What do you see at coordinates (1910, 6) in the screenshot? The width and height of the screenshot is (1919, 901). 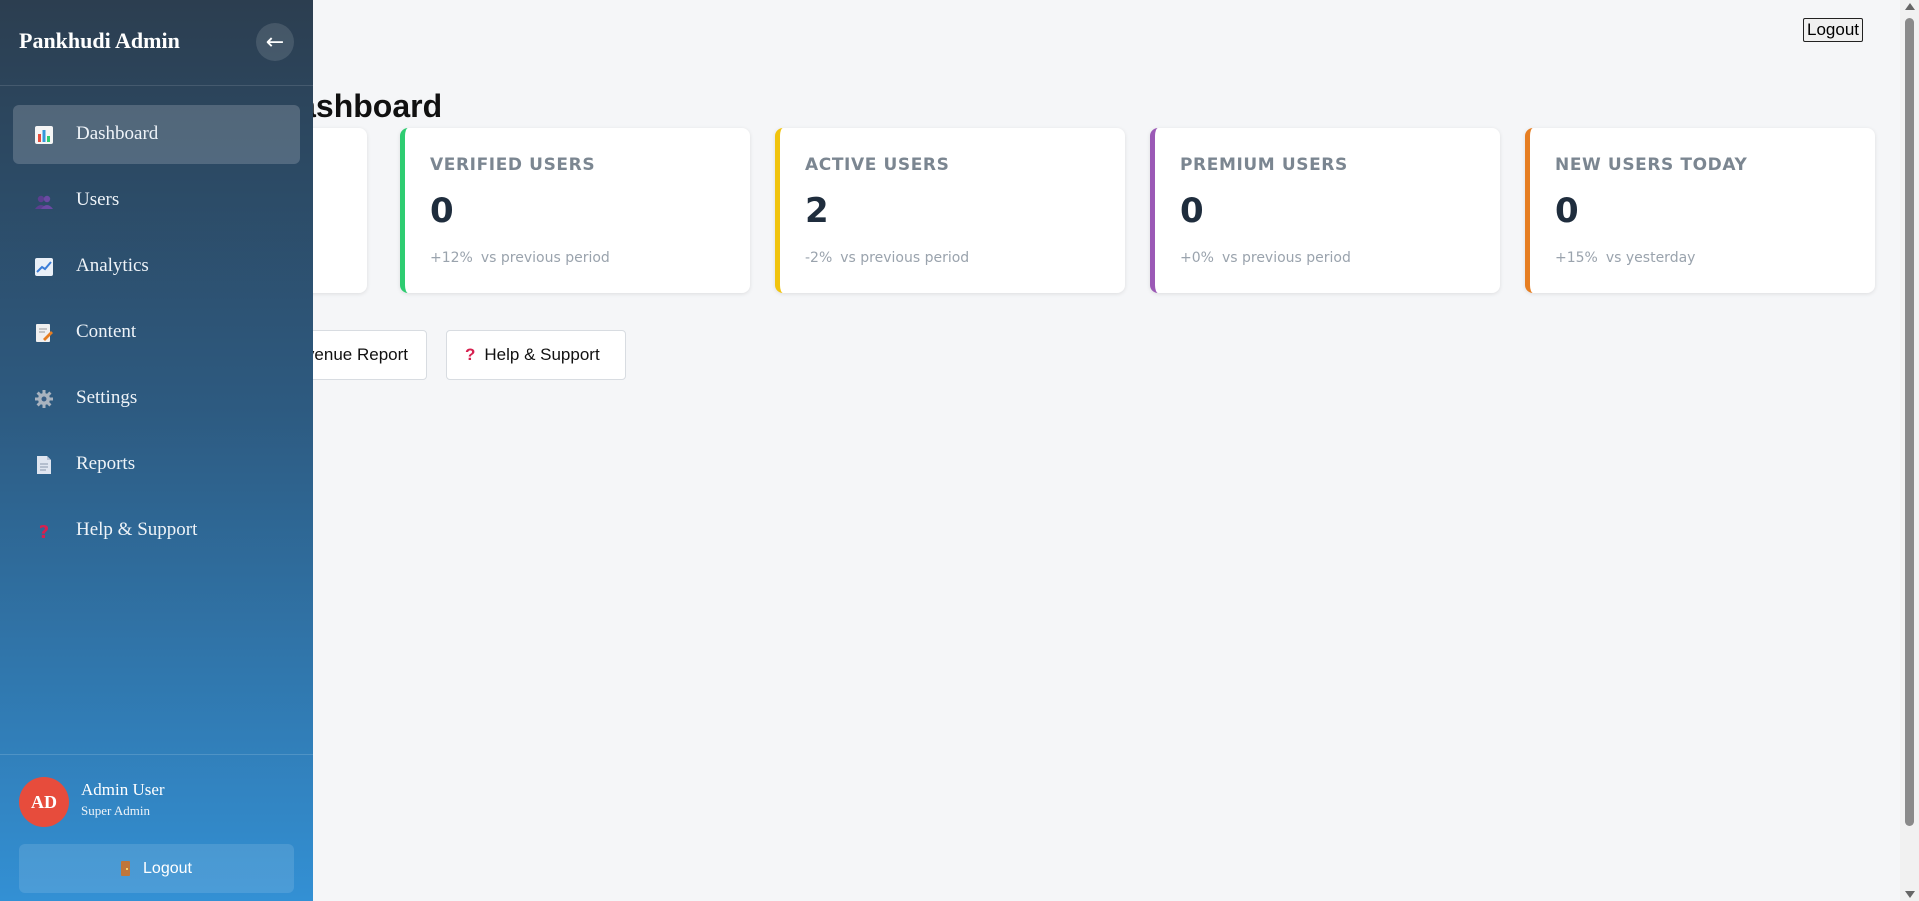 I see `scroll-up-arrow-icon` at bounding box center [1910, 6].